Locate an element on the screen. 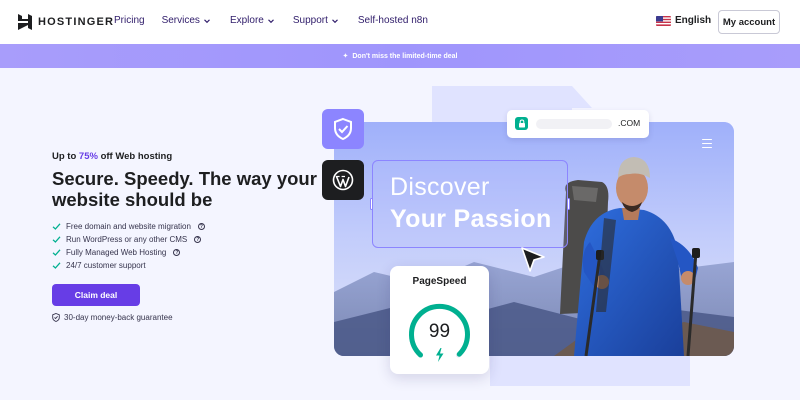 The width and height of the screenshot is (800, 400). feature-item: Run WordPress or any other CMS ? is located at coordinates (128, 239).